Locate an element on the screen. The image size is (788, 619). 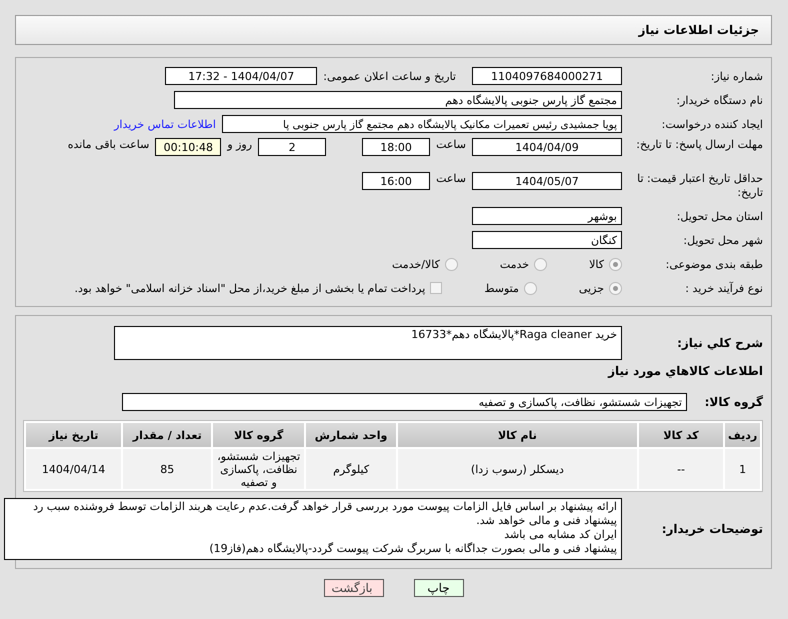
field-label: تاریخ و ساعت اعلان عمومی: is located at coordinates (389, 76).